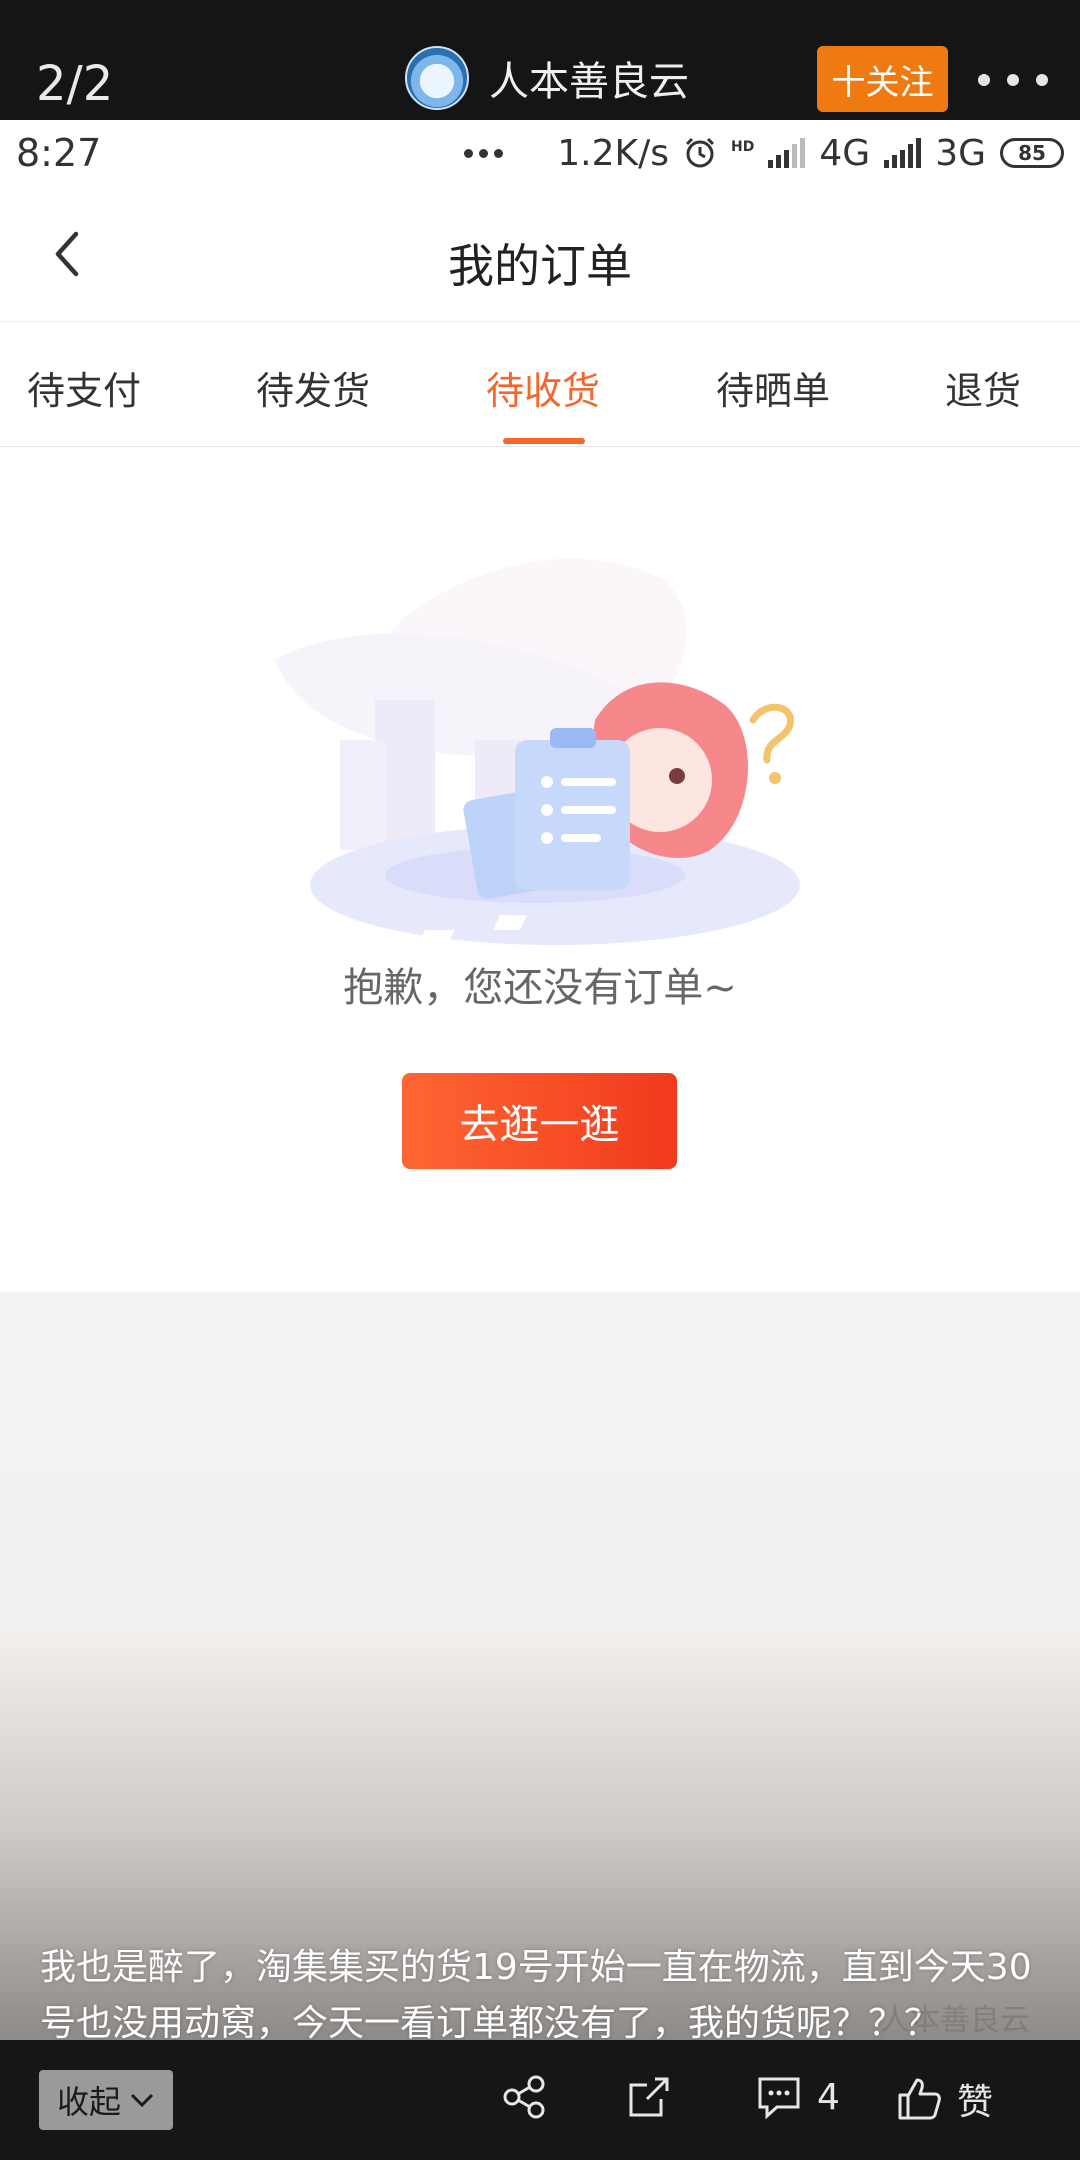 The width and height of the screenshot is (1080, 2160). Describe the element at coordinates (613, 153) in the screenshot. I see `net-speed: 1.2K/s` at that location.